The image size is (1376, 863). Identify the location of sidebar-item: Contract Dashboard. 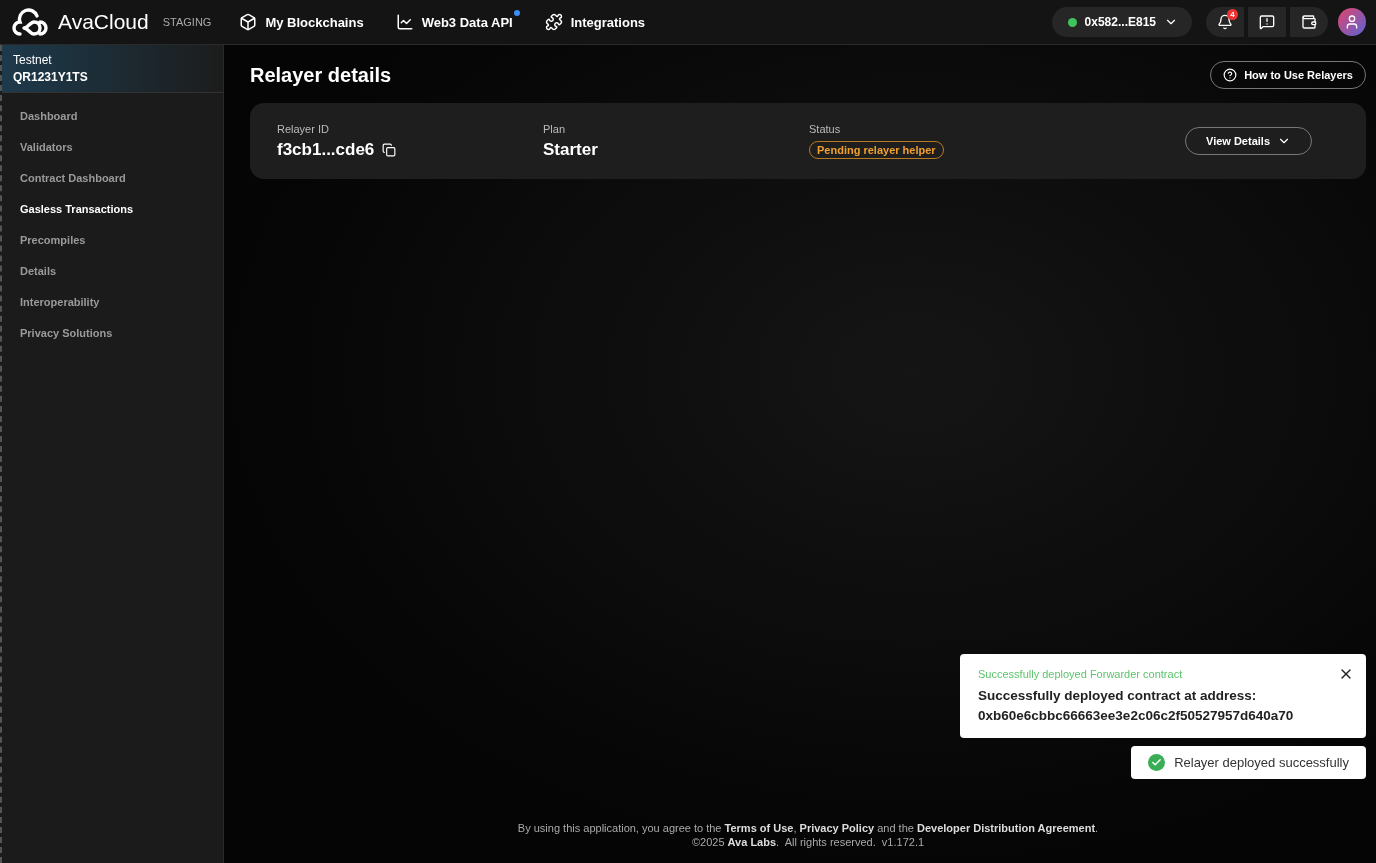
(121, 178).